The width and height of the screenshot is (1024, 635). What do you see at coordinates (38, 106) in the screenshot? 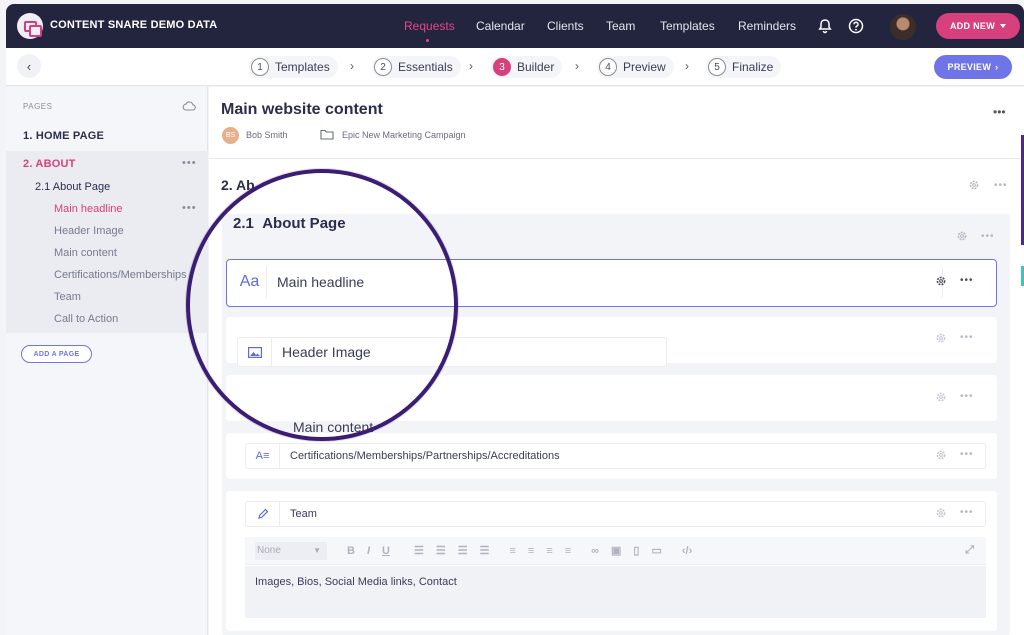
I see `sidebar-title: PAGES` at bounding box center [38, 106].